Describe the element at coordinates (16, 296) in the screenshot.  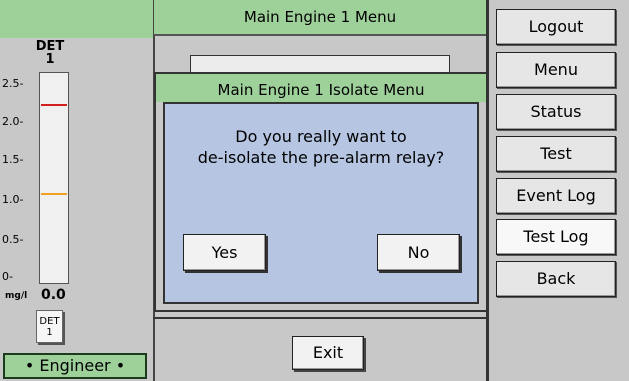
I see `unit-label: mg/l` at that location.